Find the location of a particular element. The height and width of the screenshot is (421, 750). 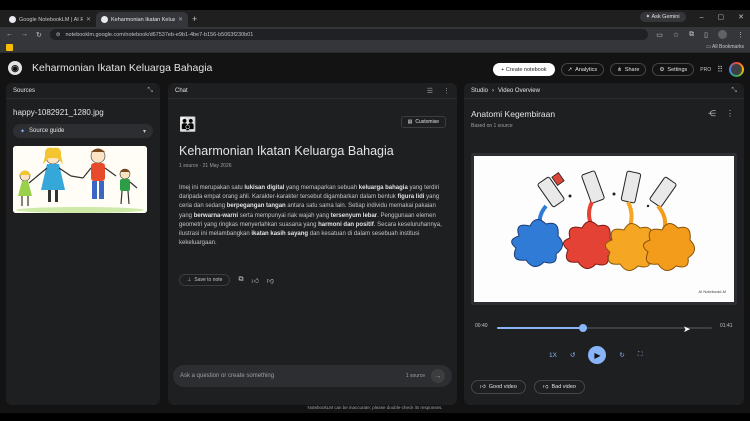

browser-tab-active: Keharmonian Ikatan Keluar... ✕ is located at coordinates (142, 19).